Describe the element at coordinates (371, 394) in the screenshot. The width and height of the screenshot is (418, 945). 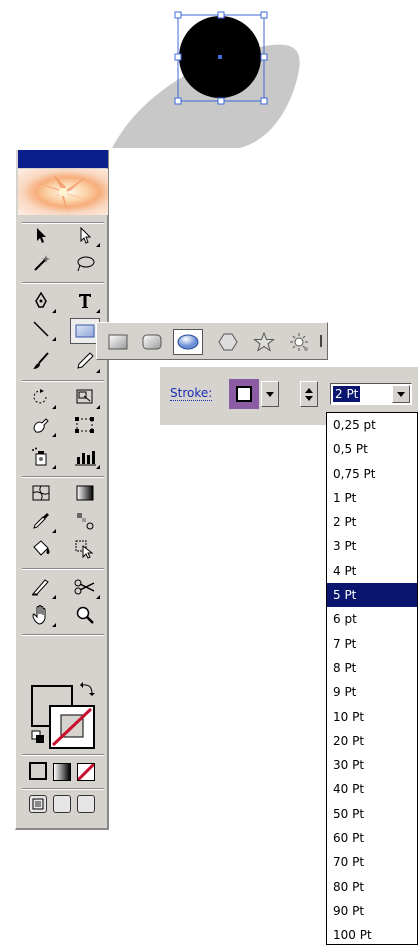
I see `stroke-weight-input: 2 Pt` at that location.